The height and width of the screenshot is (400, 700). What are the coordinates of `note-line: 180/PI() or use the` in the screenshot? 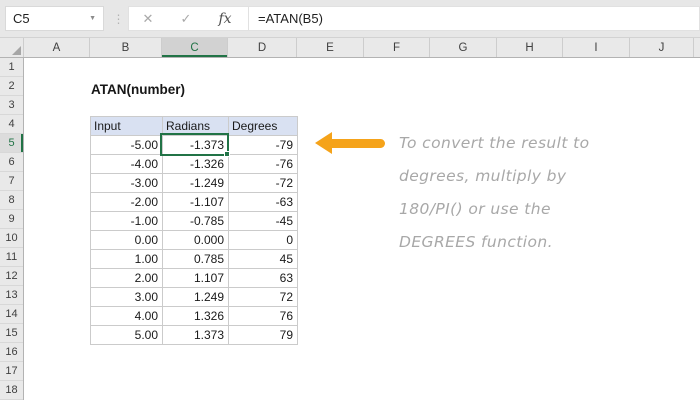 It's located at (475, 209).